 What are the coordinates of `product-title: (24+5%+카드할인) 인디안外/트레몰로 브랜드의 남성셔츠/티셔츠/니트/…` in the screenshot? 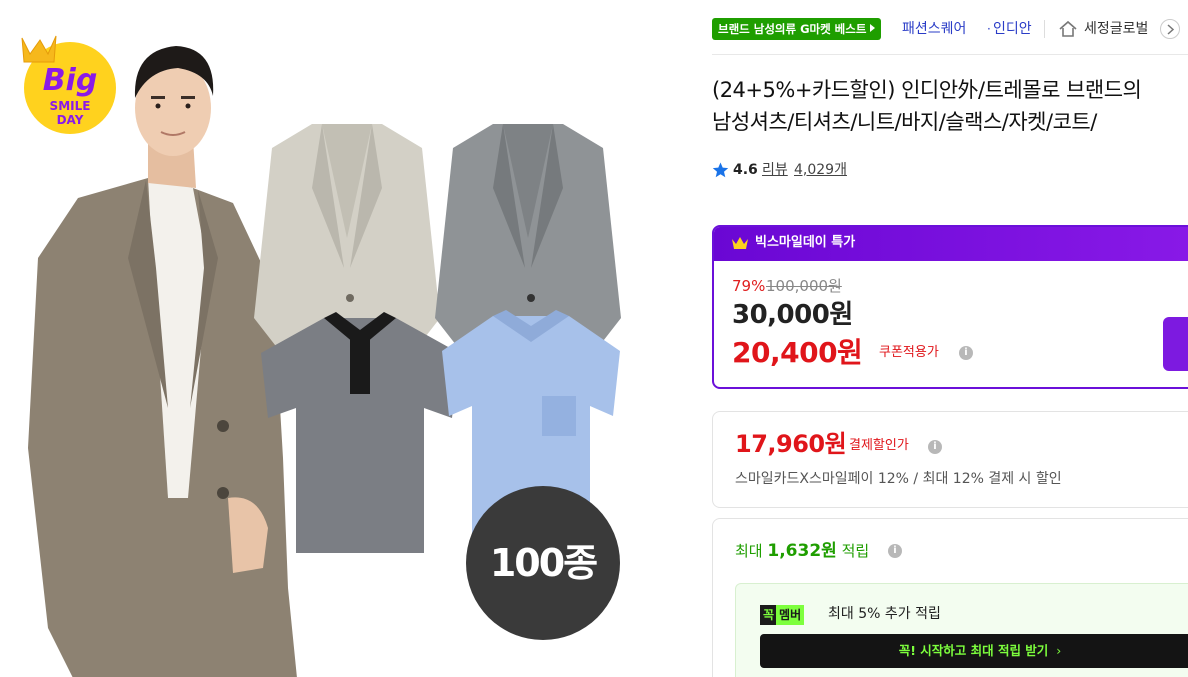 It's located at (950, 106).